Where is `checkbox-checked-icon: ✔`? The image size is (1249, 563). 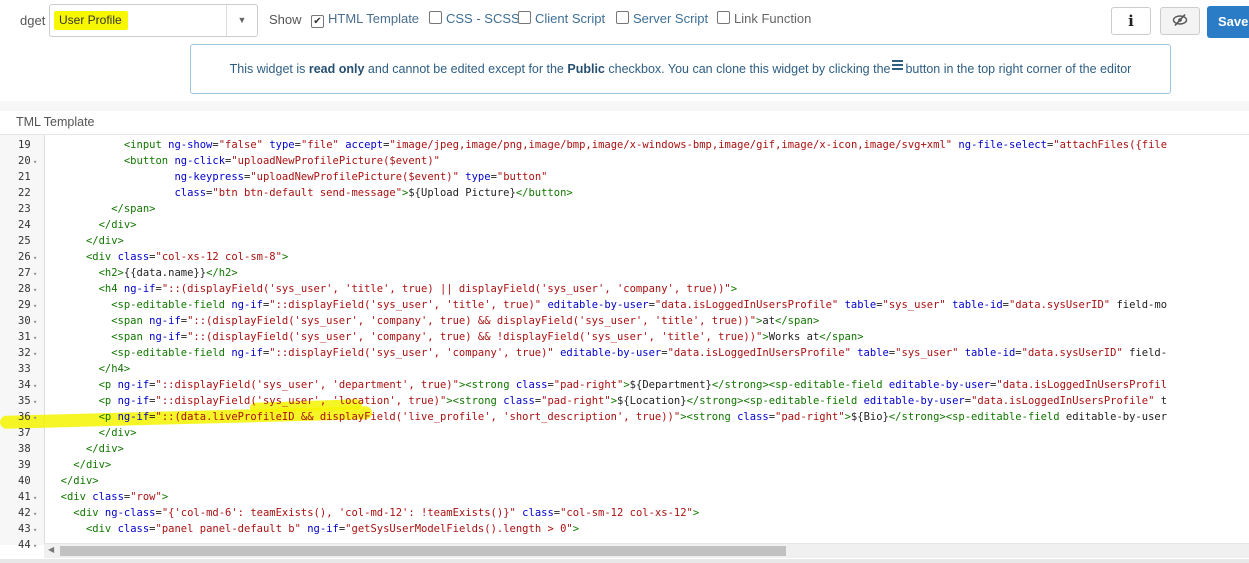 checkbox-checked-icon: ✔ is located at coordinates (317, 21).